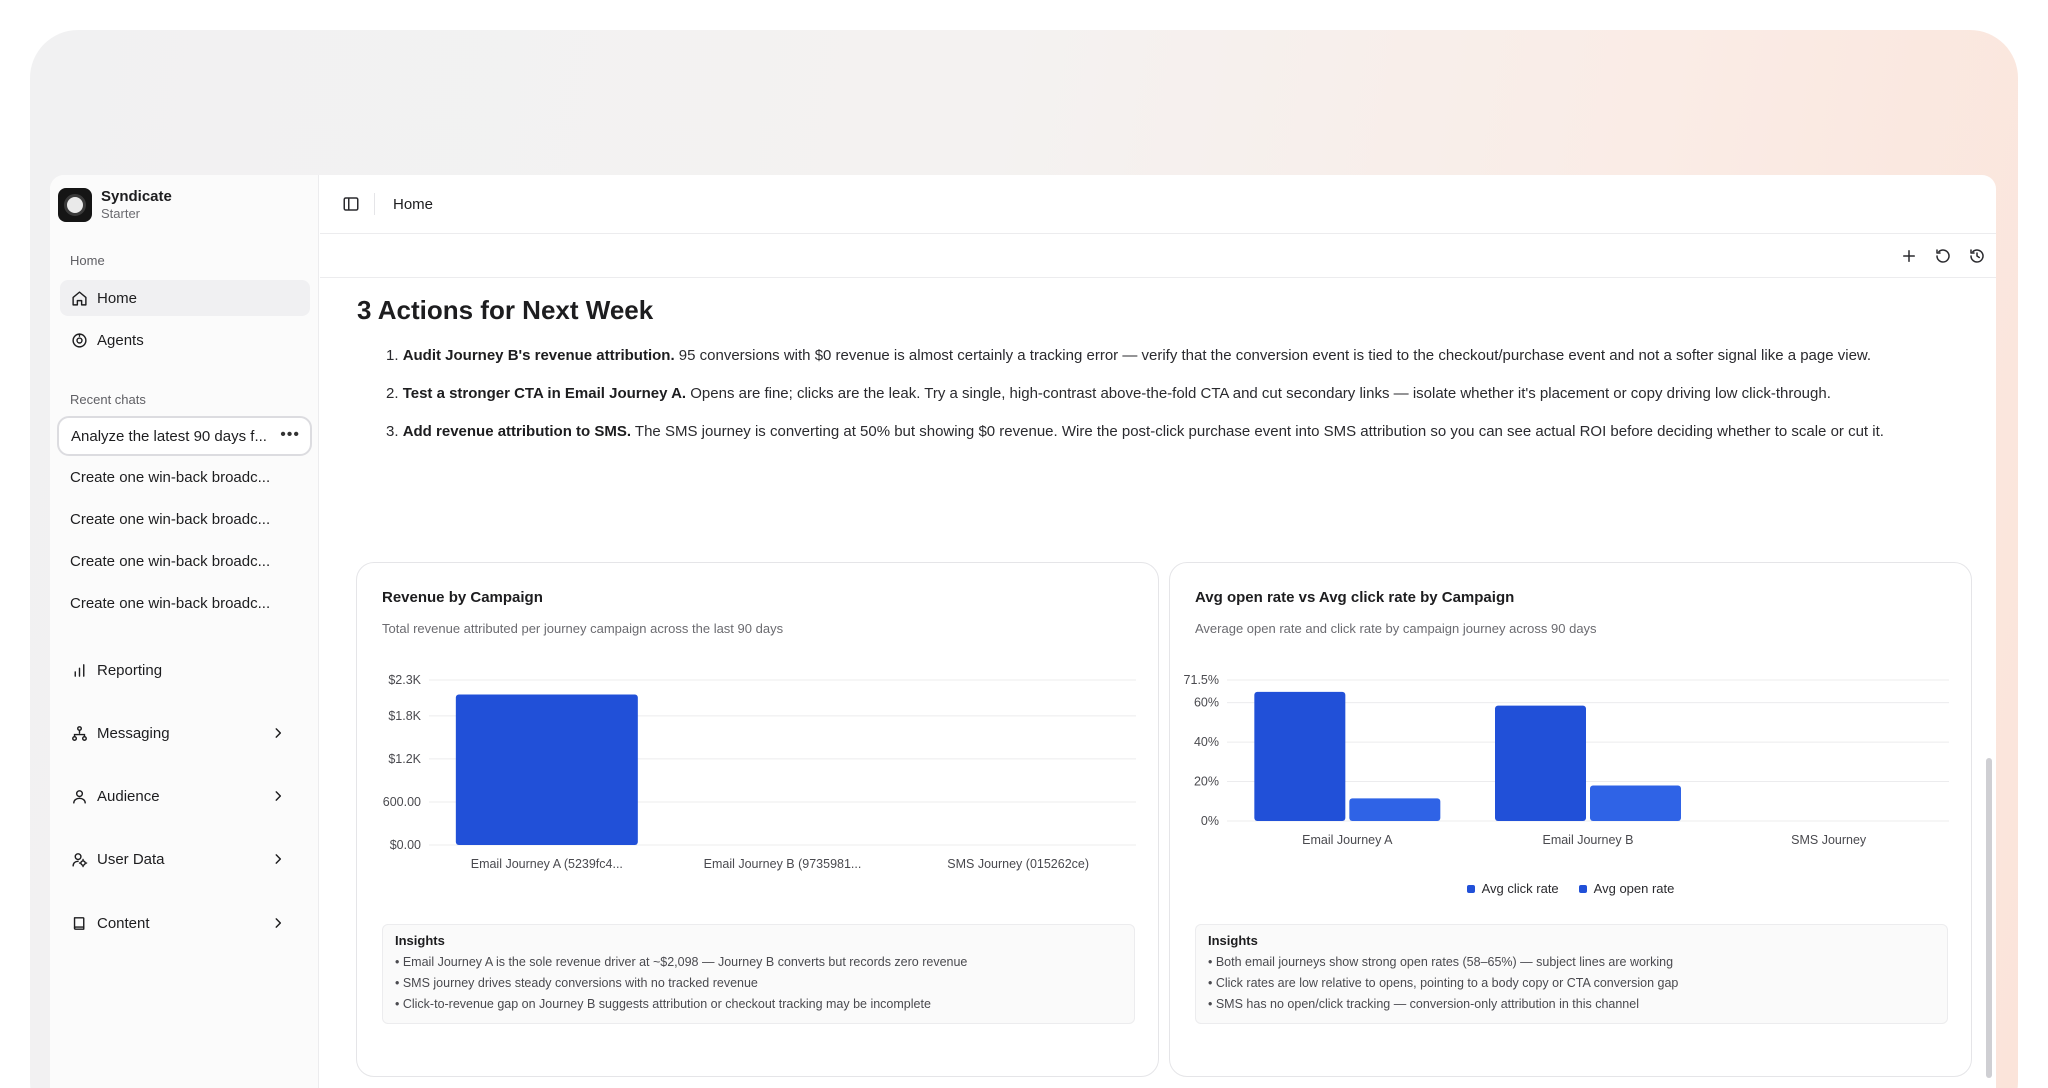 The image size is (2048, 1088). What do you see at coordinates (1570, 888) in the screenshot?
I see `chart-legend: Avg click rate Avg open rate` at bounding box center [1570, 888].